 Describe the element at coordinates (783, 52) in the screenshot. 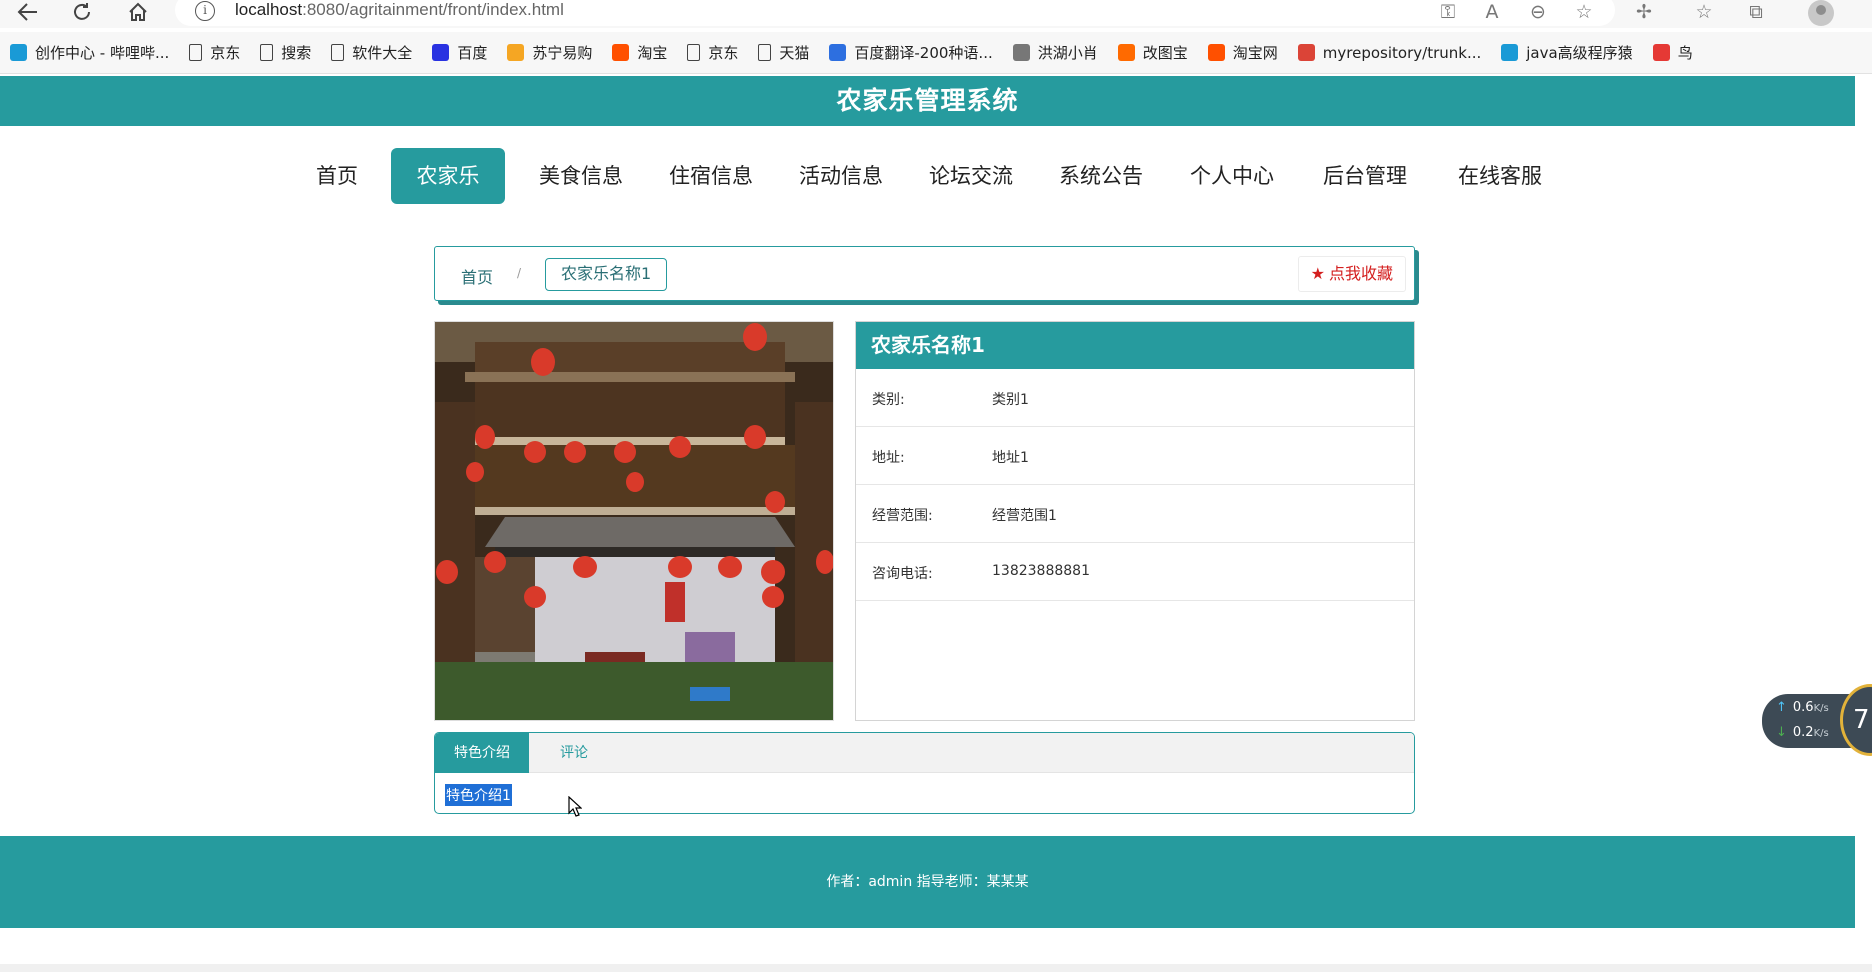

I see `bookmark-item: 天猫` at that location.